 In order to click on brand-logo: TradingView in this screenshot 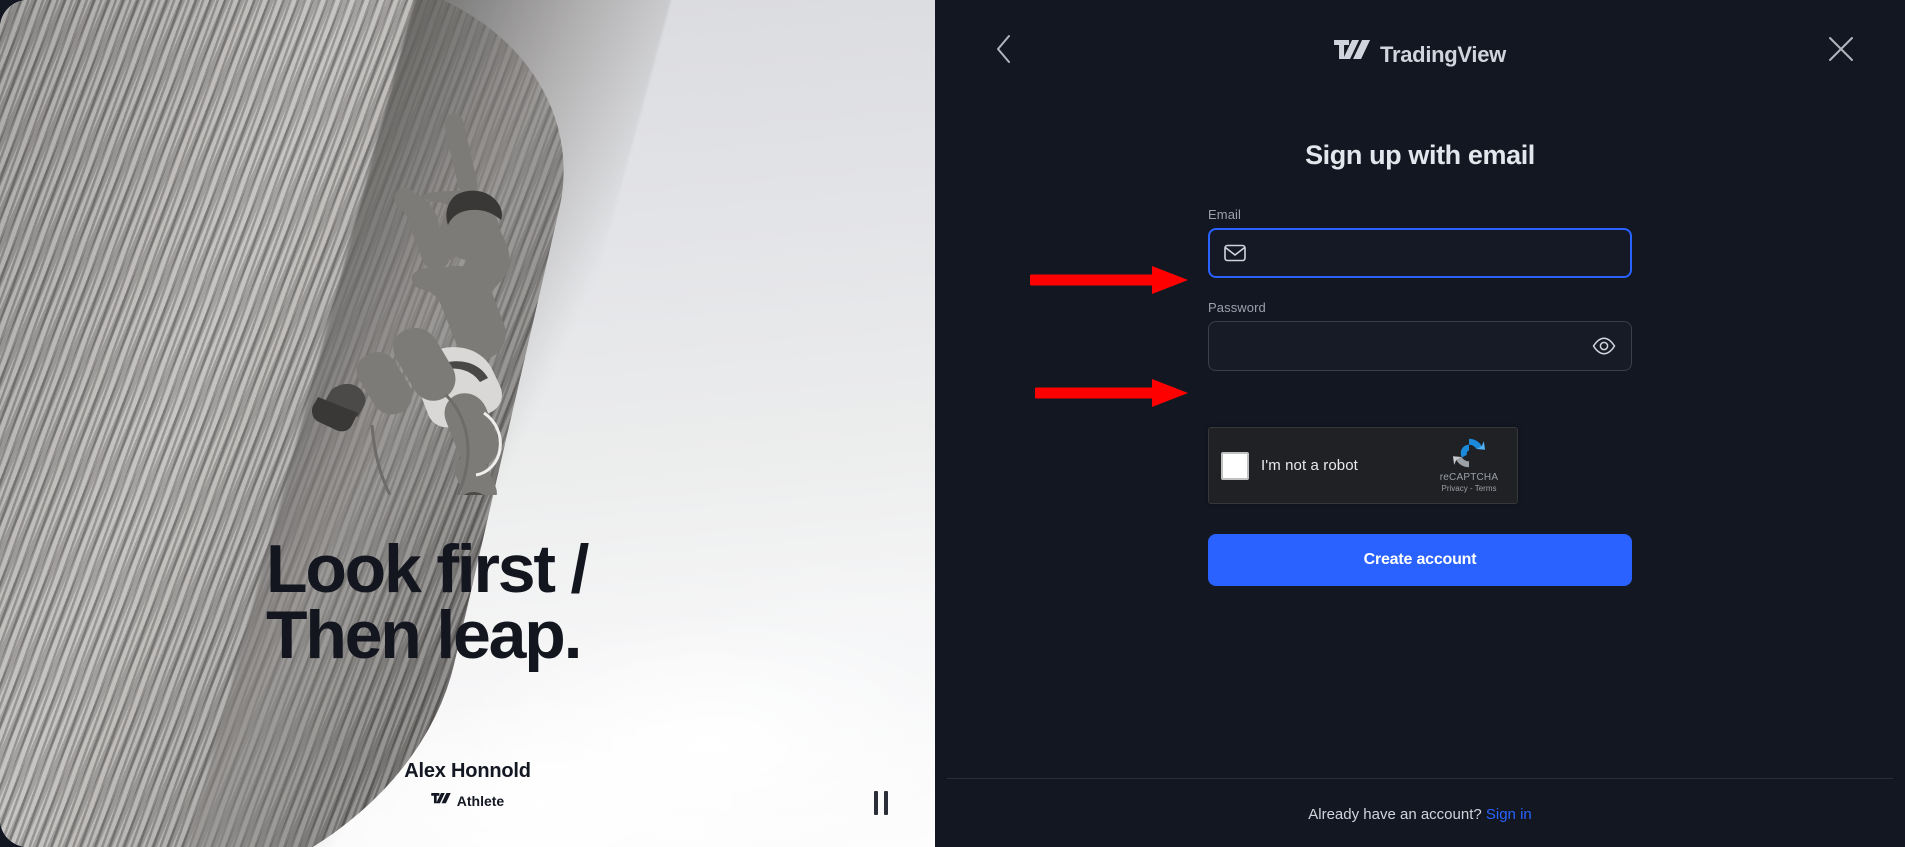, I will do `click(1420, 54)`.